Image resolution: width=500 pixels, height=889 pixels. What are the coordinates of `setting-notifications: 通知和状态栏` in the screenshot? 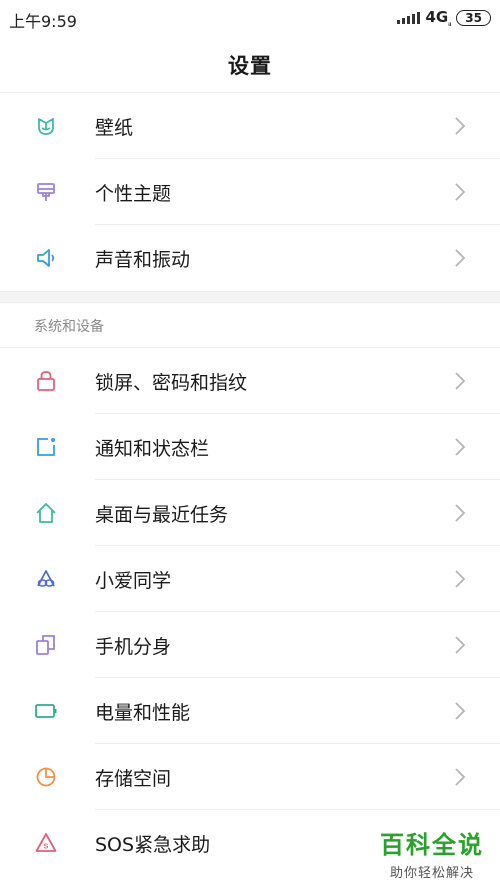 It's located at (250, 447).